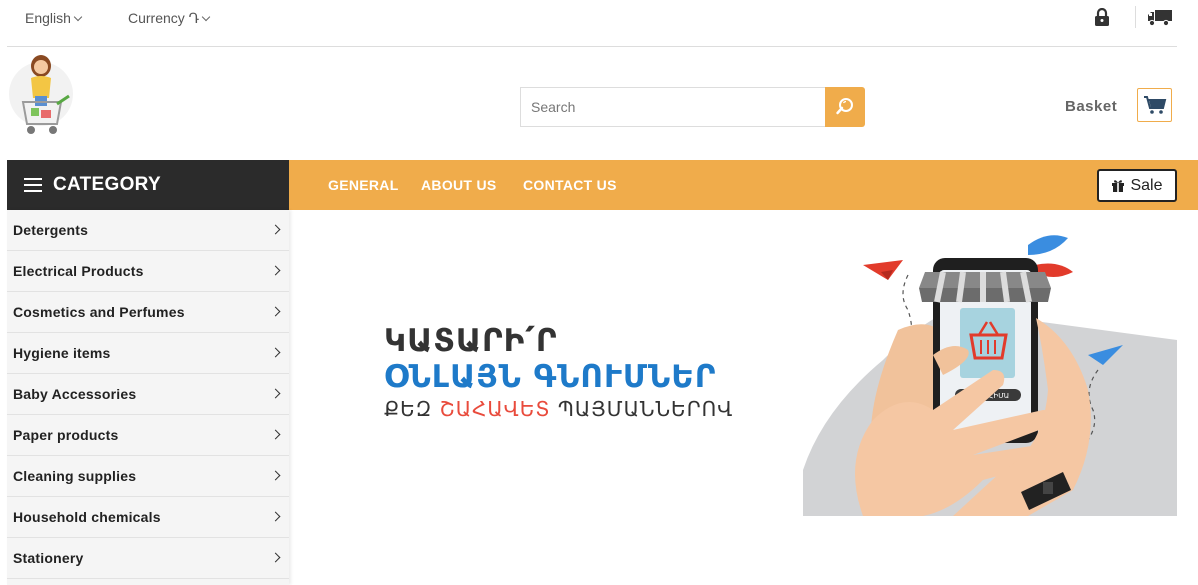  What do you see at coordinates (1102, 17) in the screenshot?
I see `lock-icon` at bounding box center [1102, 17].